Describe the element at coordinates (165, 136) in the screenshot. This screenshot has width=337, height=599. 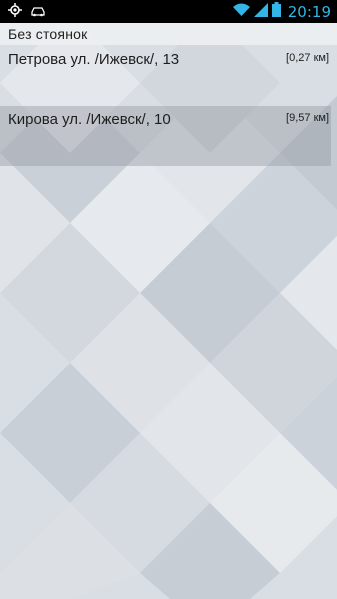
I see `list-item-selected: Кирова ул. /Ижевск/, 10 [9,57 км]` at that location.